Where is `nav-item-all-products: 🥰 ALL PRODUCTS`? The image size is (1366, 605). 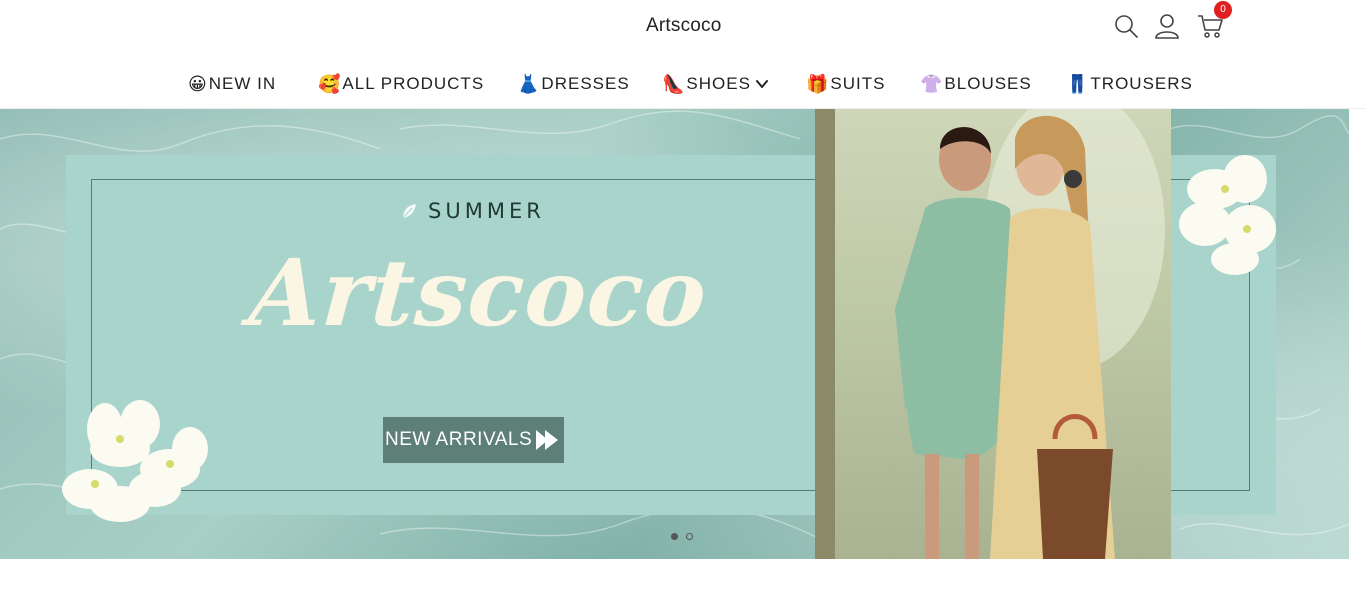
nav-item-all-products: 🥰 ALL PRODUCTS is located at coordinates (401, 84).